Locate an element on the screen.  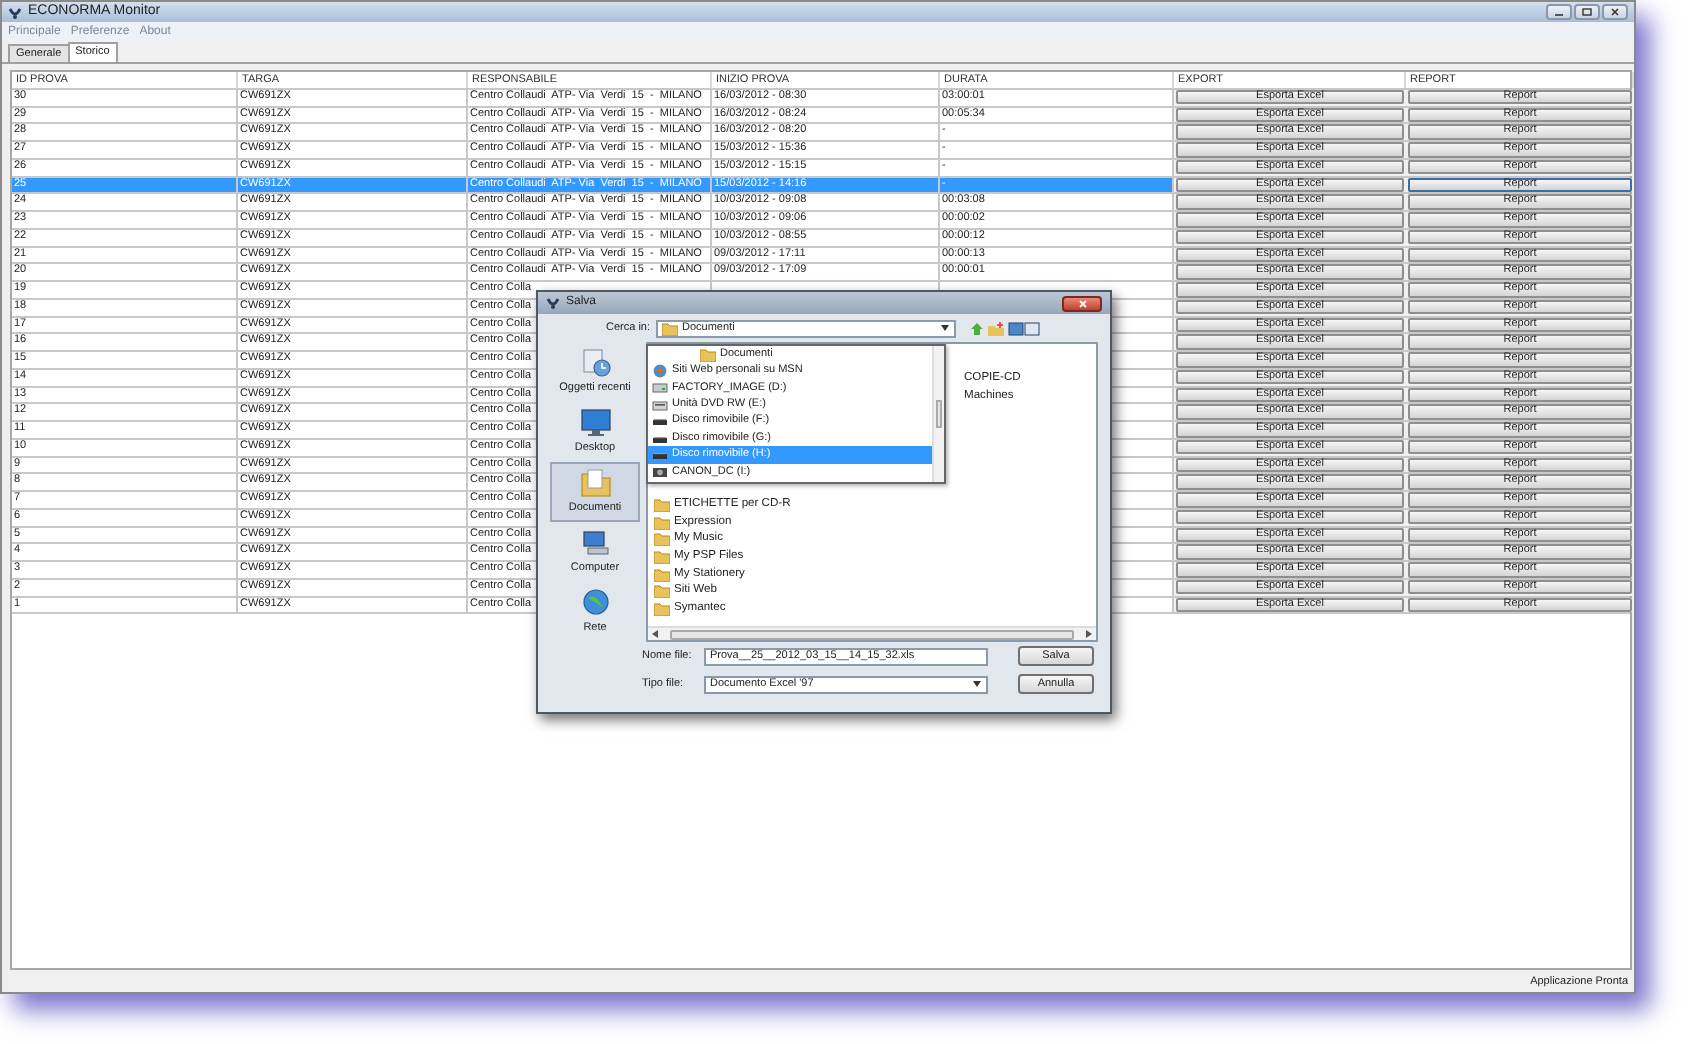
left-arrow-icon is located at coordinates (655, 634).